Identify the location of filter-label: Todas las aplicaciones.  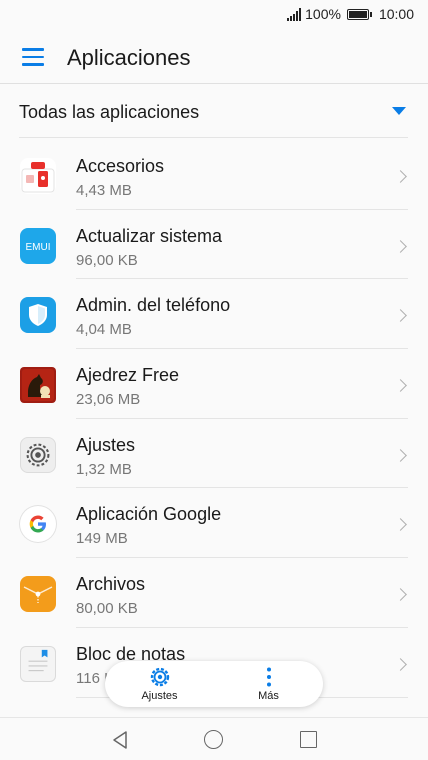
(109, 112).